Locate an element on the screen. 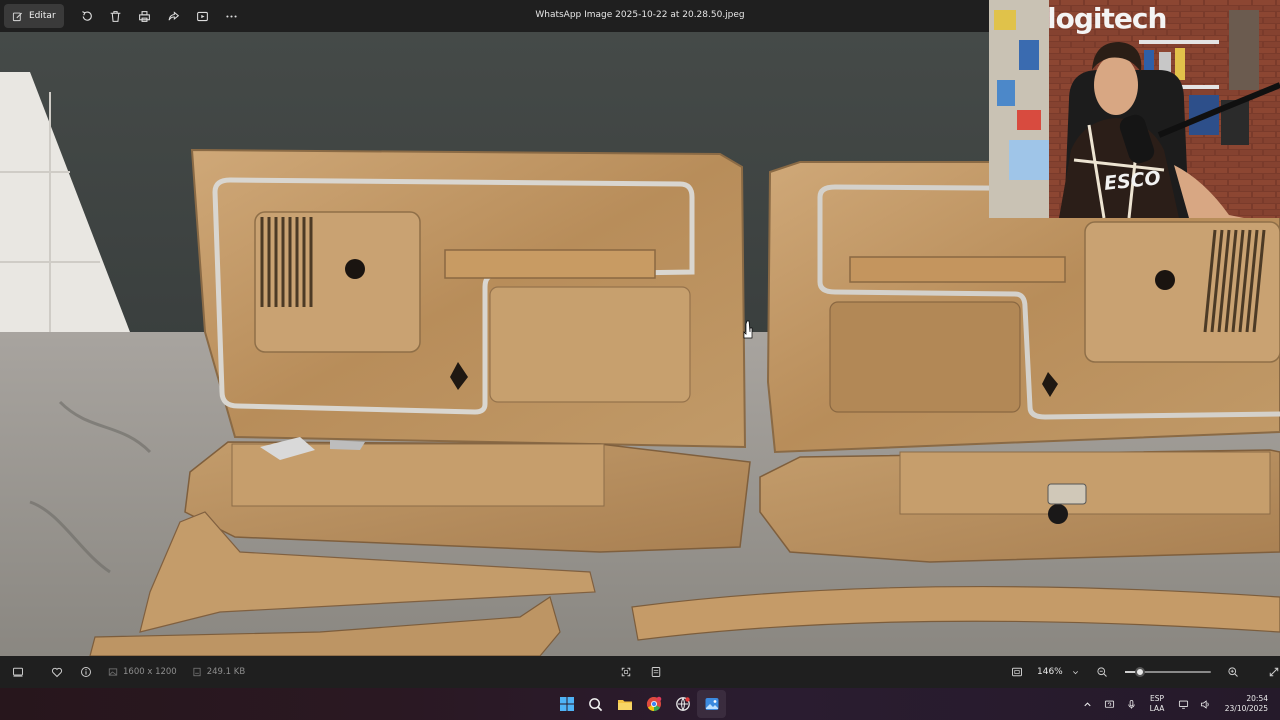  share-icon is located at coordinates (173, 15).